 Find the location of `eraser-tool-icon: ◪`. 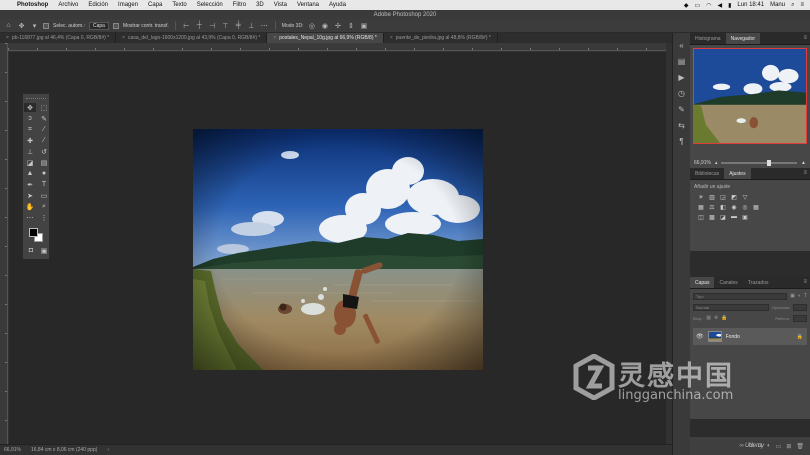

eraser-tool-icon: ◪ is located at coordinates (30, 162).